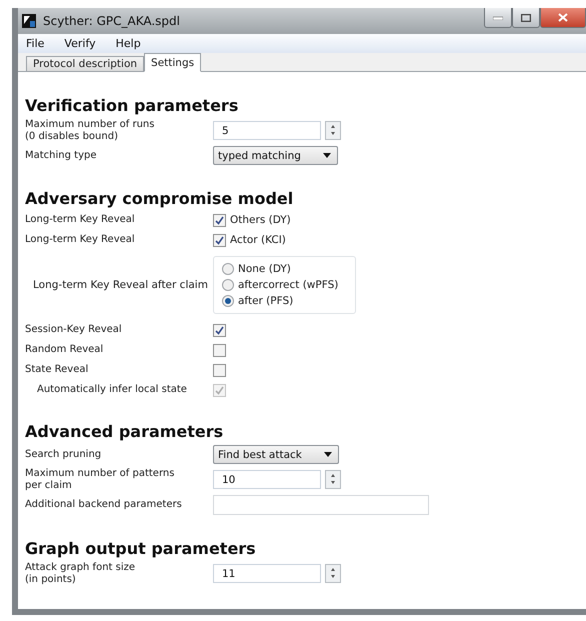 This screenshot has width=586, height=621. I want to click on section-heading: Graph output parameters, so click(141, 548).